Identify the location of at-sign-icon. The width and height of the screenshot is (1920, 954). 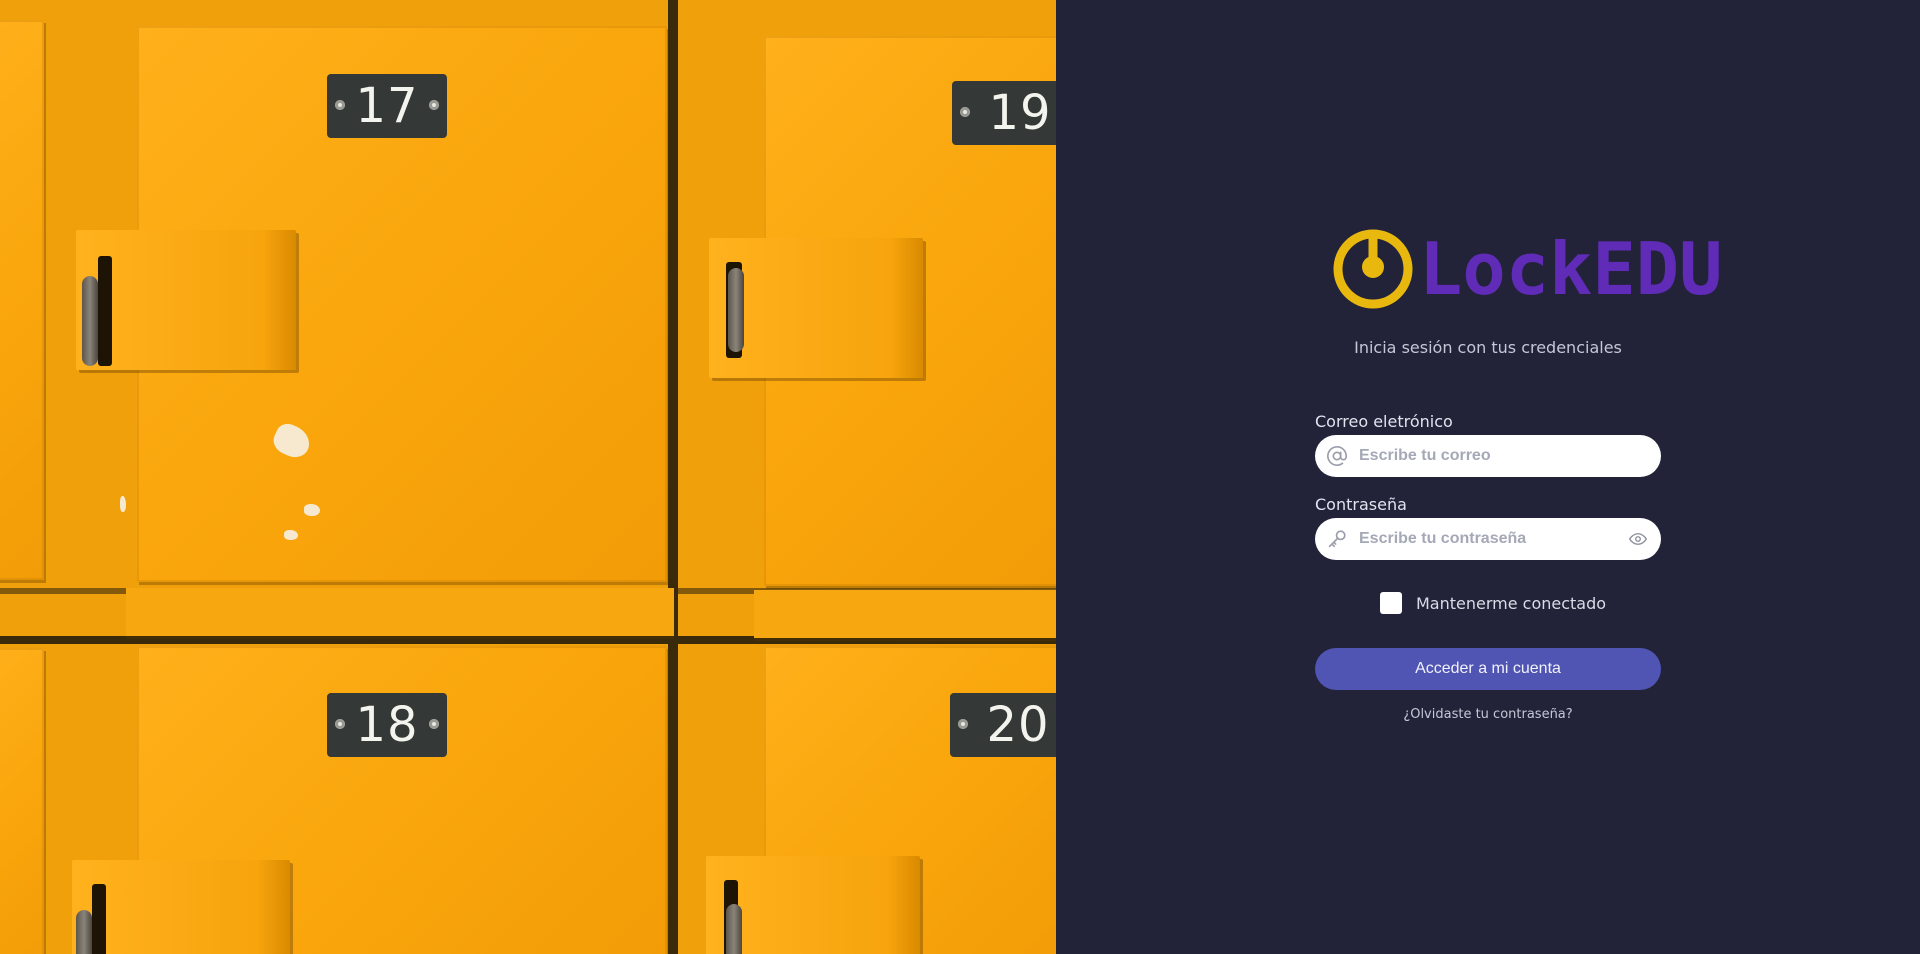
(1337, 456).